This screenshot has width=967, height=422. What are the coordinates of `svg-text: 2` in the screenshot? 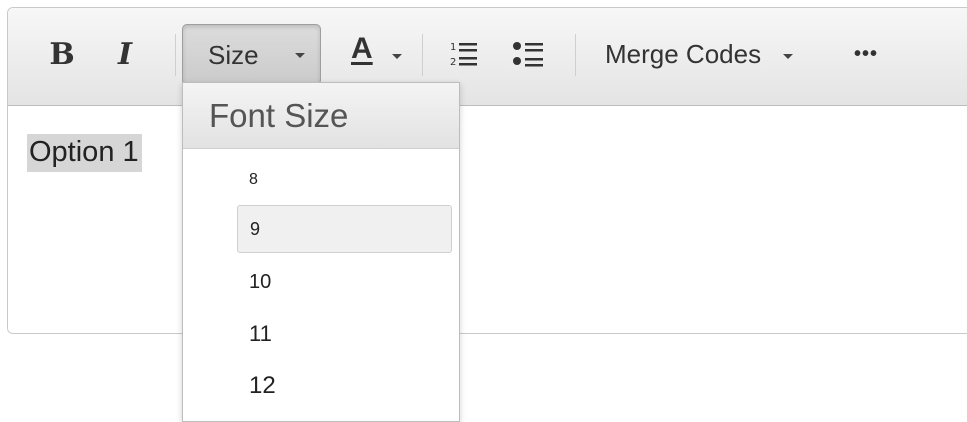 It's located at (453, 62).